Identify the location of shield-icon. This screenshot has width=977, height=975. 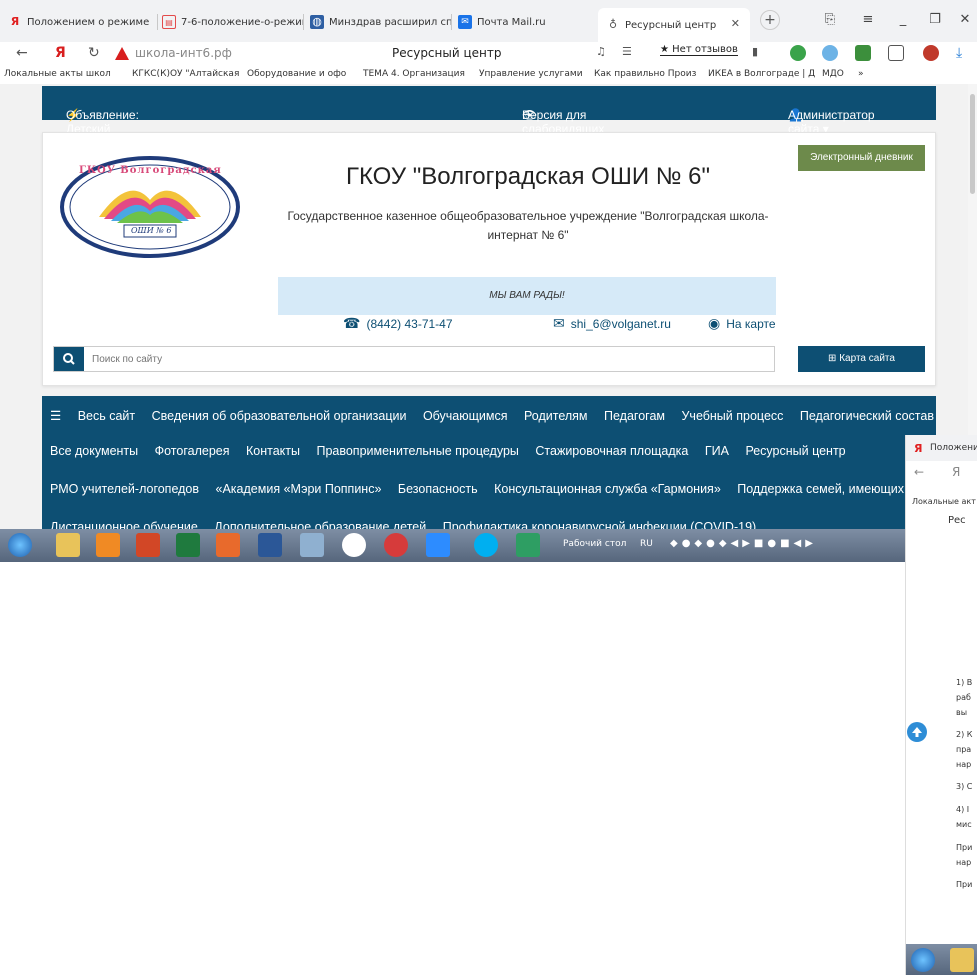
(798, 53).